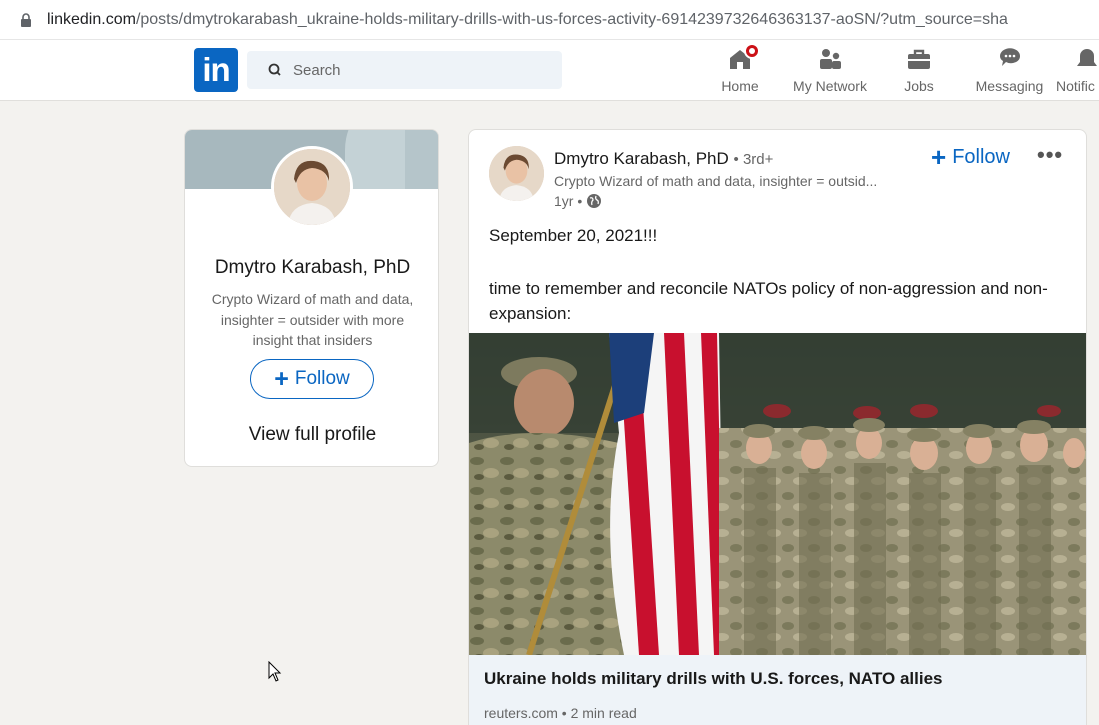 Image resolution: width=1099 pixels, height=725 pixels. Describe the element at coordinates (594, 201) in the screenshot. I see `globe-icon` at that location.